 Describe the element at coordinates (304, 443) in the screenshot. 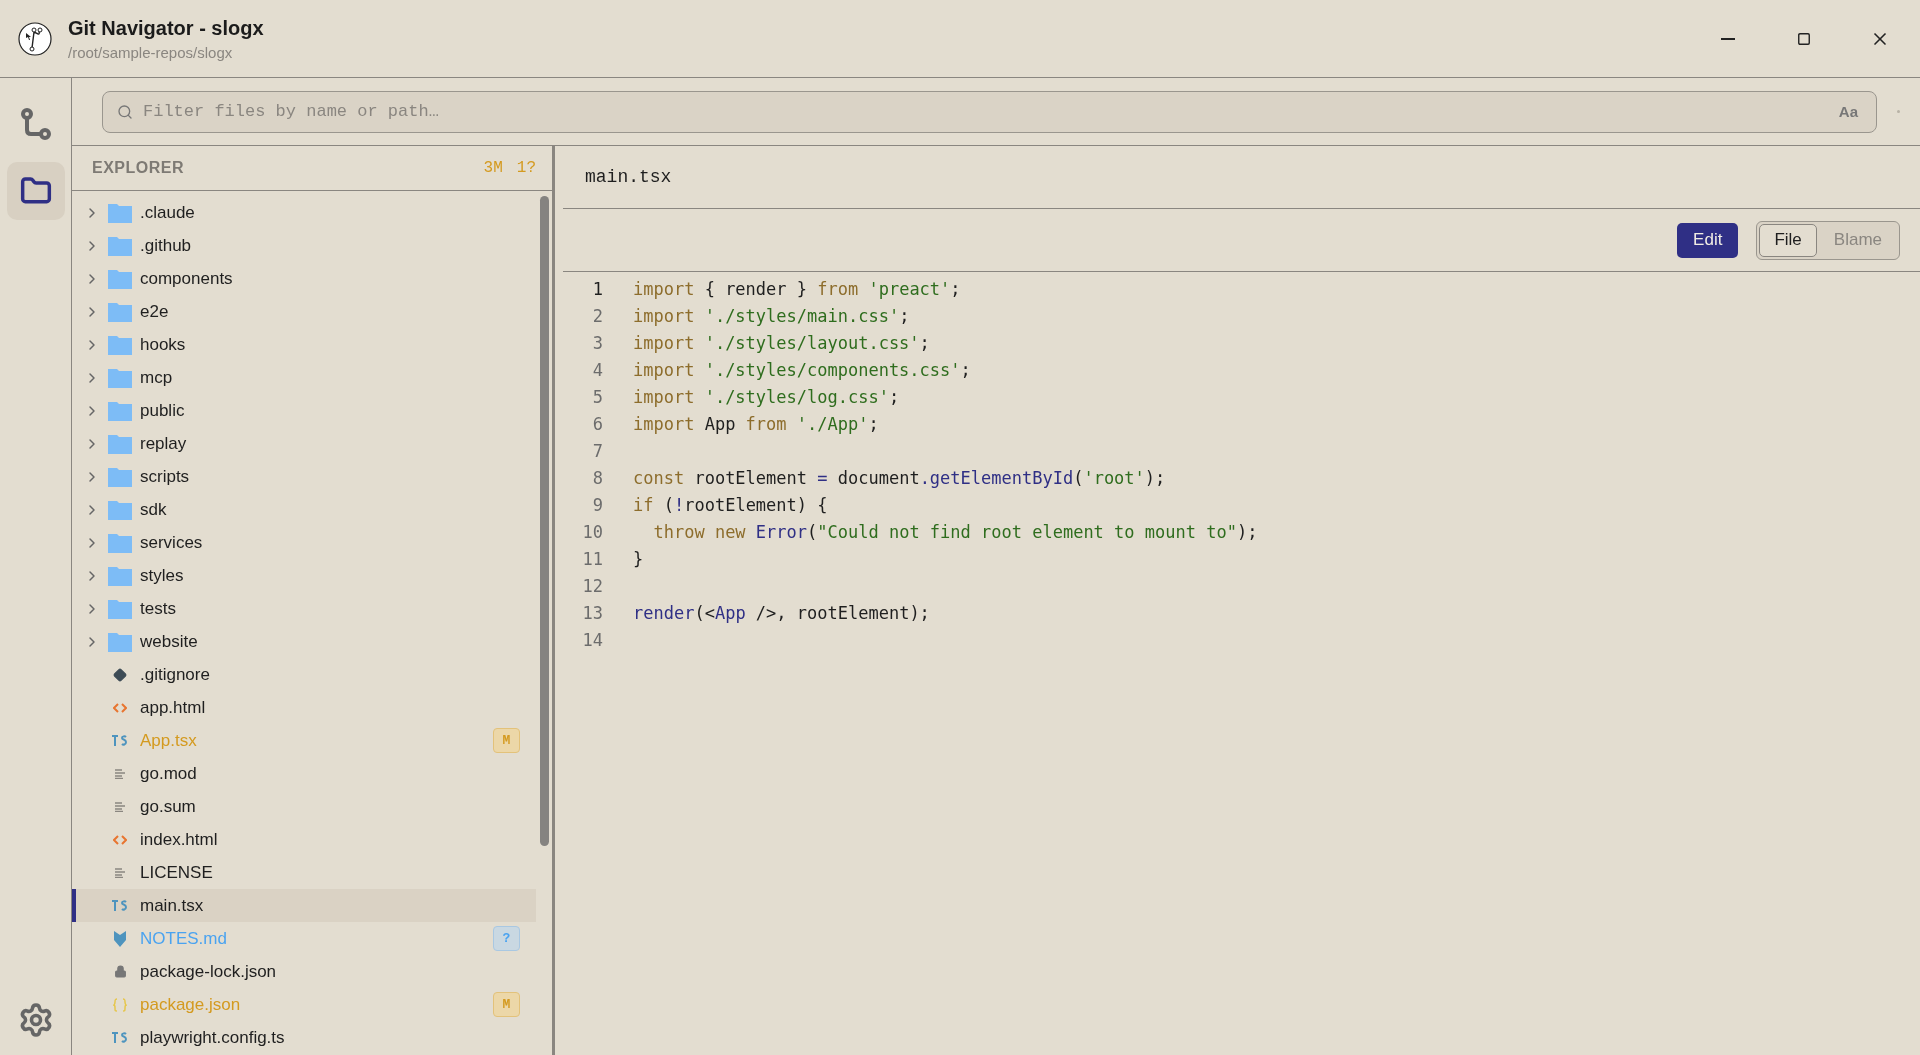

I see `file-tree-row: replay` at that location.